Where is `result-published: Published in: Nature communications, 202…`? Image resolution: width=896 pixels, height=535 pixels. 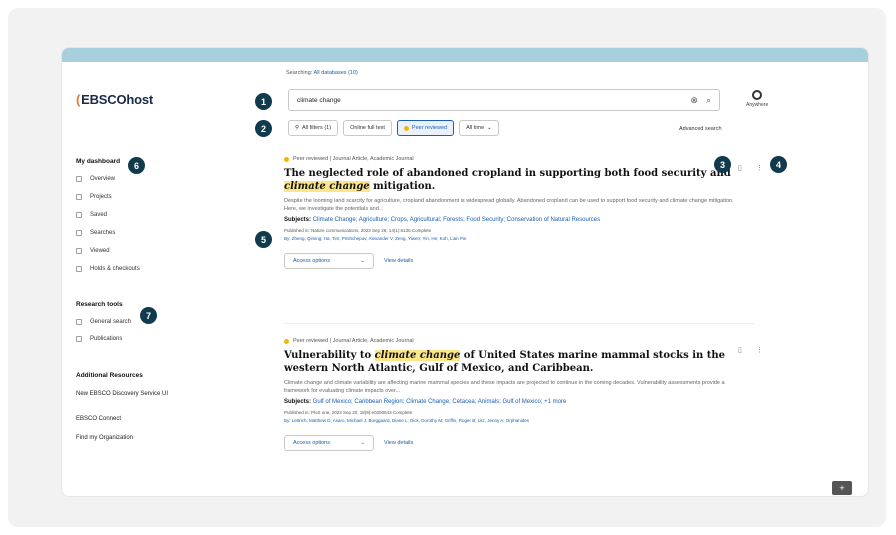 result-published: Published in: Nature communications, 202… is located at coordinates (358, 230).